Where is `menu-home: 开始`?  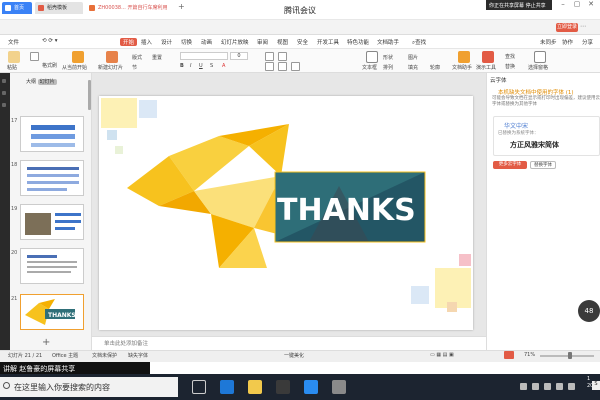
menu-home: 开始 is located at coordinates (129, 42).